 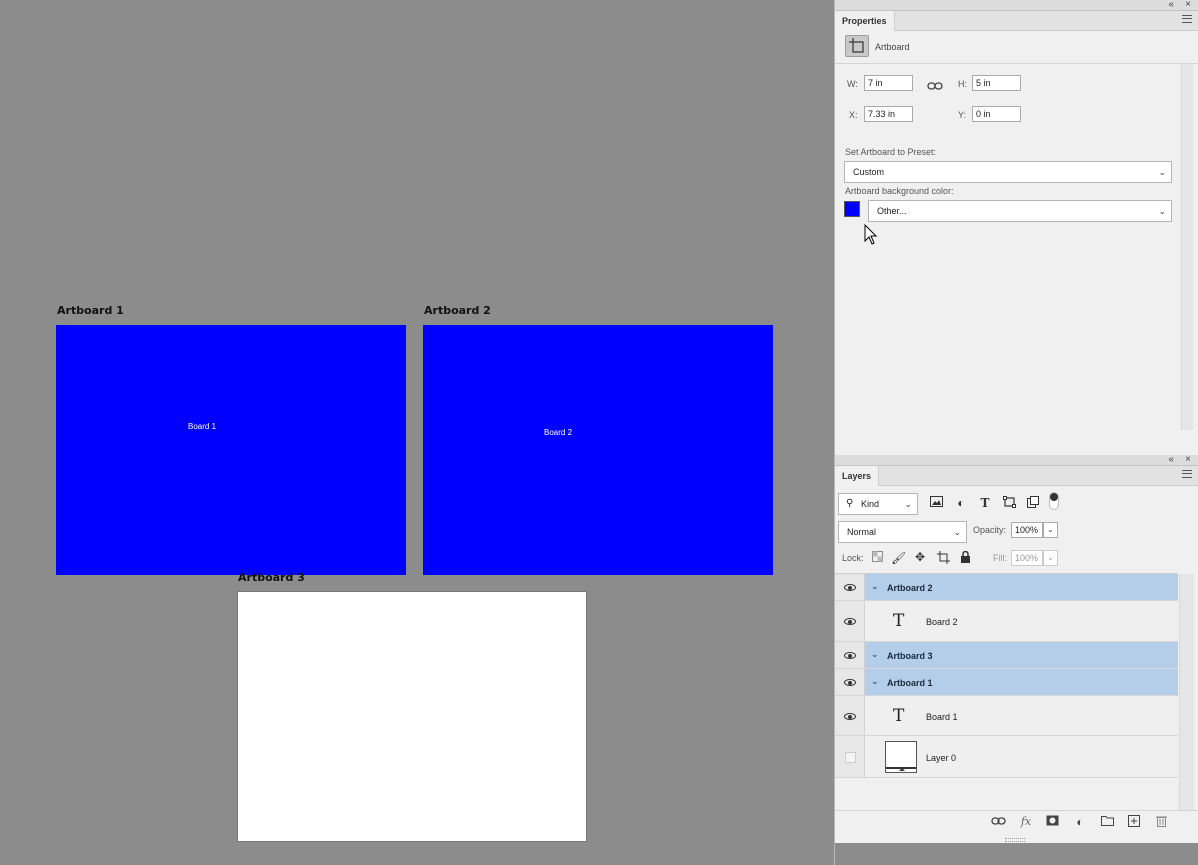 What do you see at coordinates (996, 114) in the screenshot?
I see `y-input: 0 in` at bounding box center [996, 114].